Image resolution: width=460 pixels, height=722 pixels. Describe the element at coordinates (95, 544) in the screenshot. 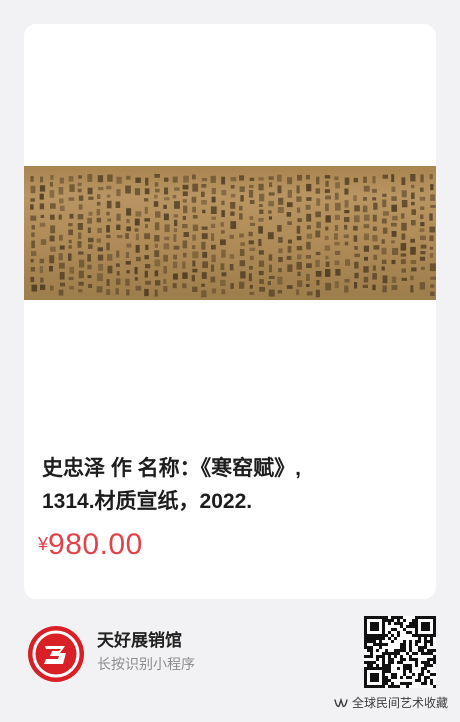

I see `price-amount: 980.00` at that location.